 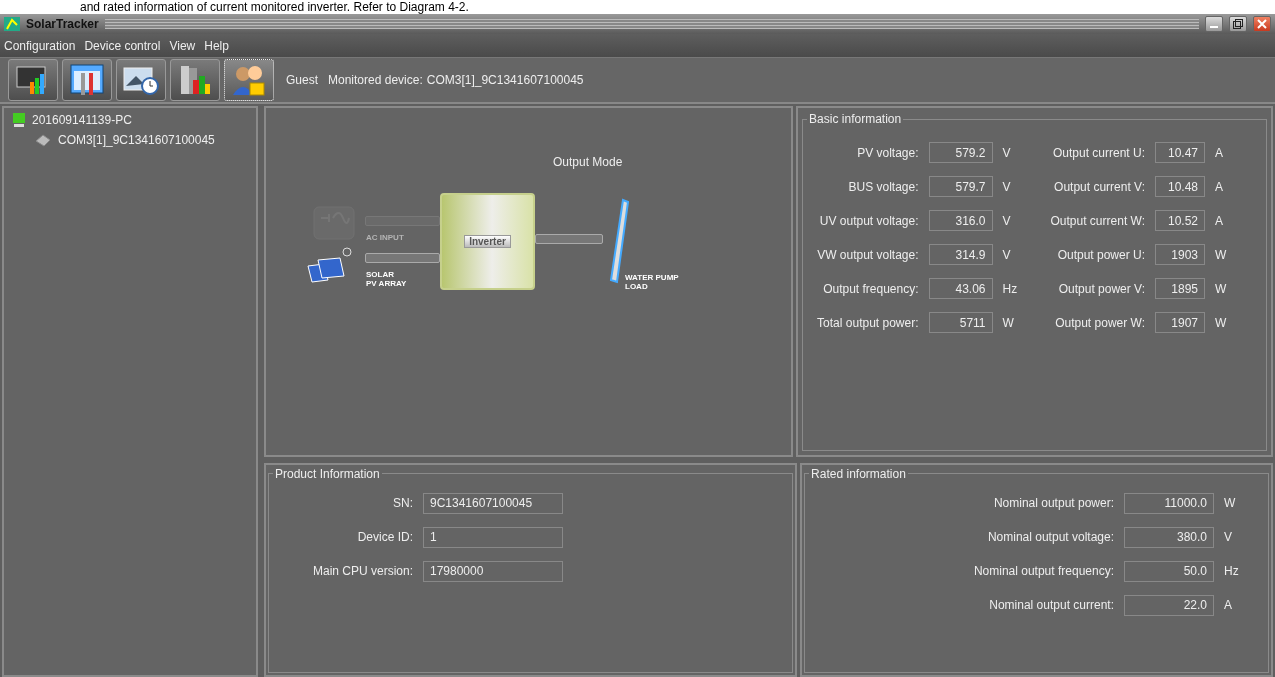 I want to click on value-field: 10.48, so click(x=1180, y=186).